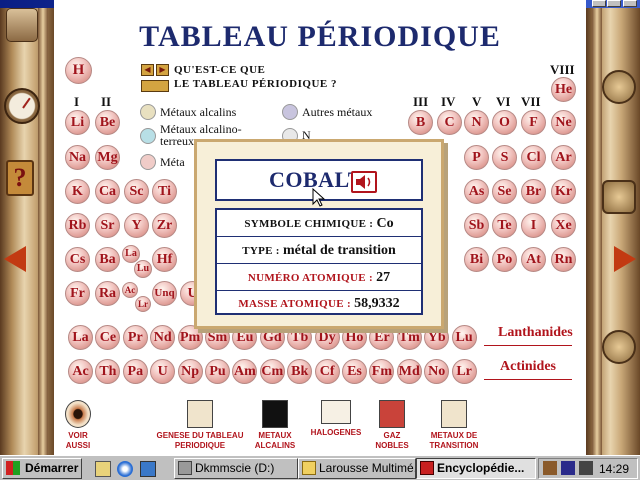 This screenshot has width=640, height=480. What do you see at coordinates (504, 157) in the screenshot?
I see `element-S: S` at bounding box center [504, 157].